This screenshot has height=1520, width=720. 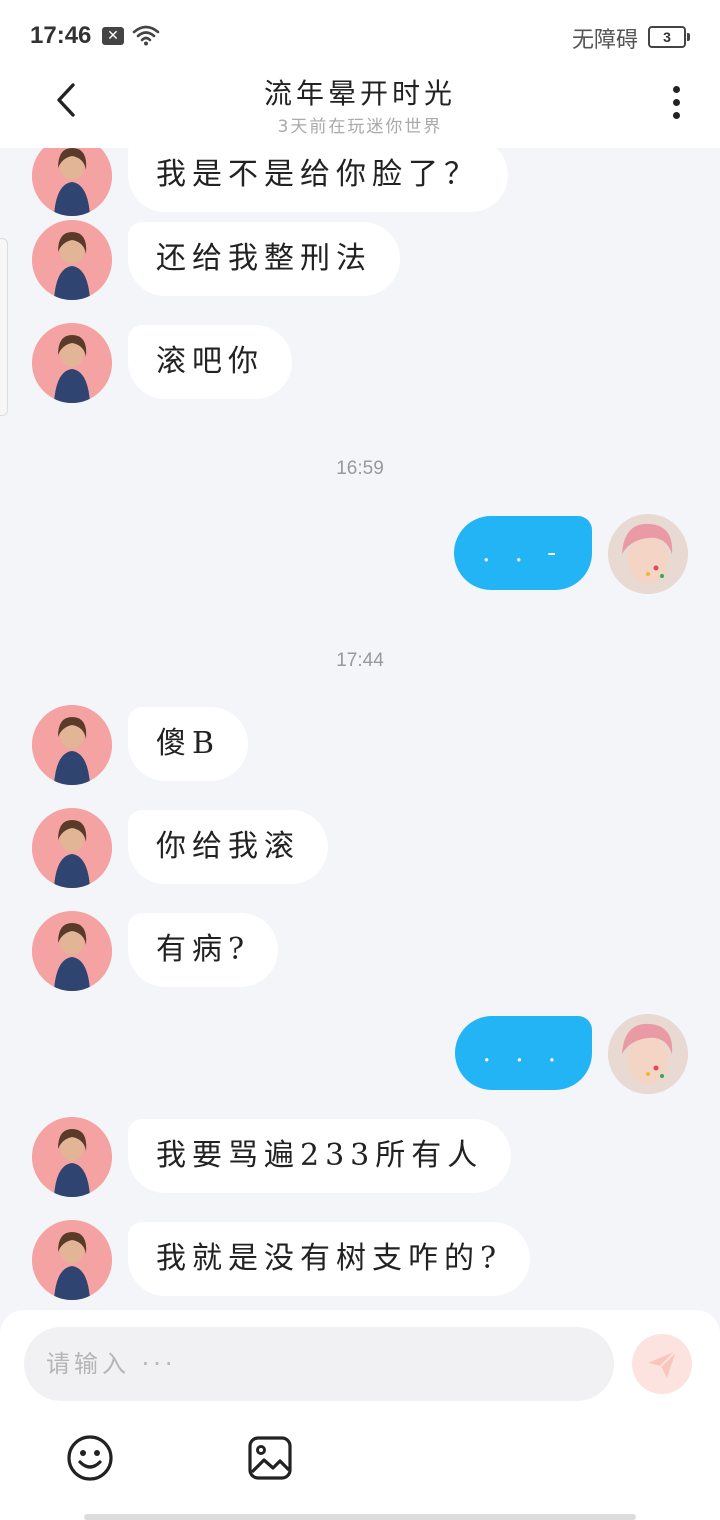 I want to click on chat-header: 流年晕开时光 3天前在玩迷你世界, so click(x=360, y=110).